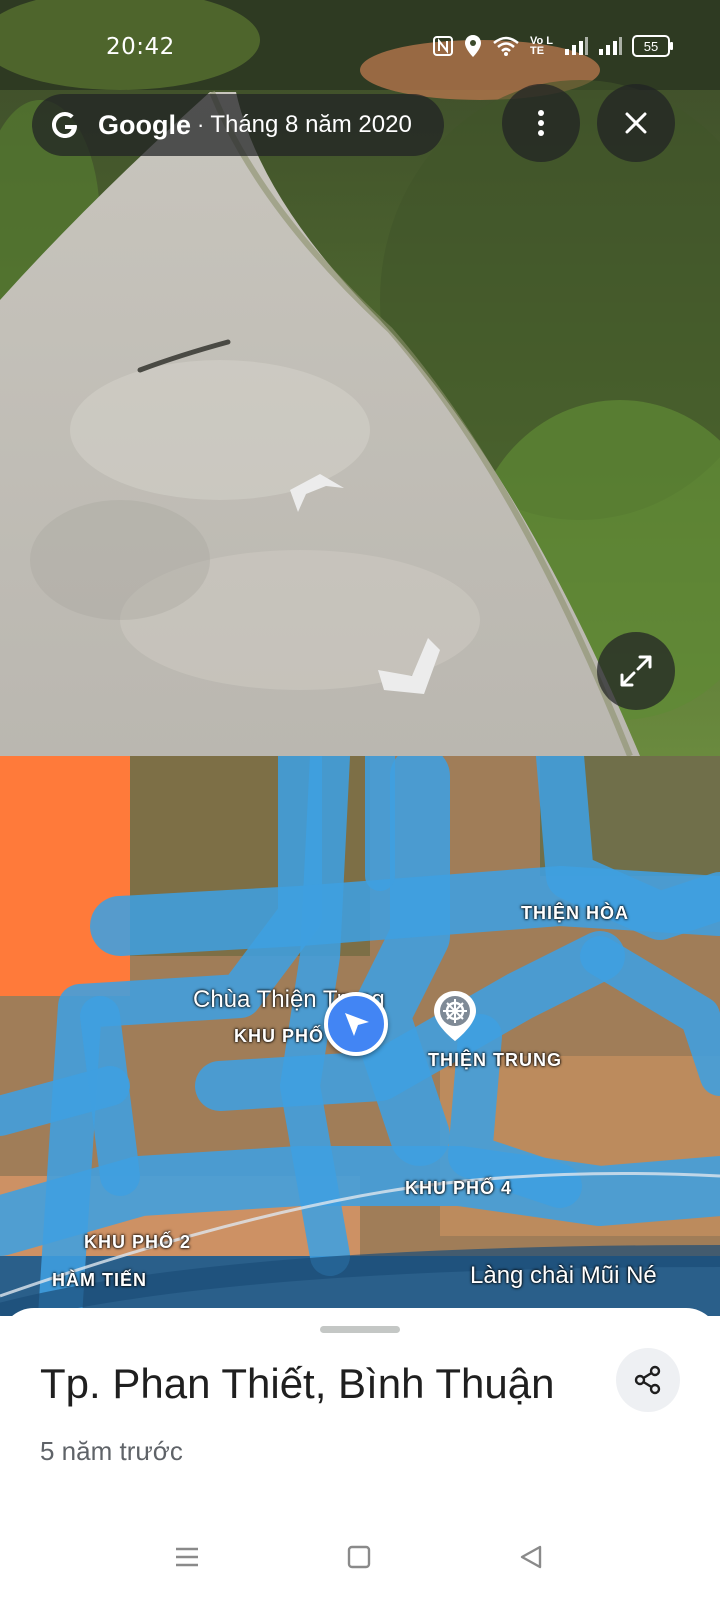 This screenshot has height=1600, width=720. Describe the element at coordinates (144, 124) in the screenshot. I see `google-brand: Google` at that location.